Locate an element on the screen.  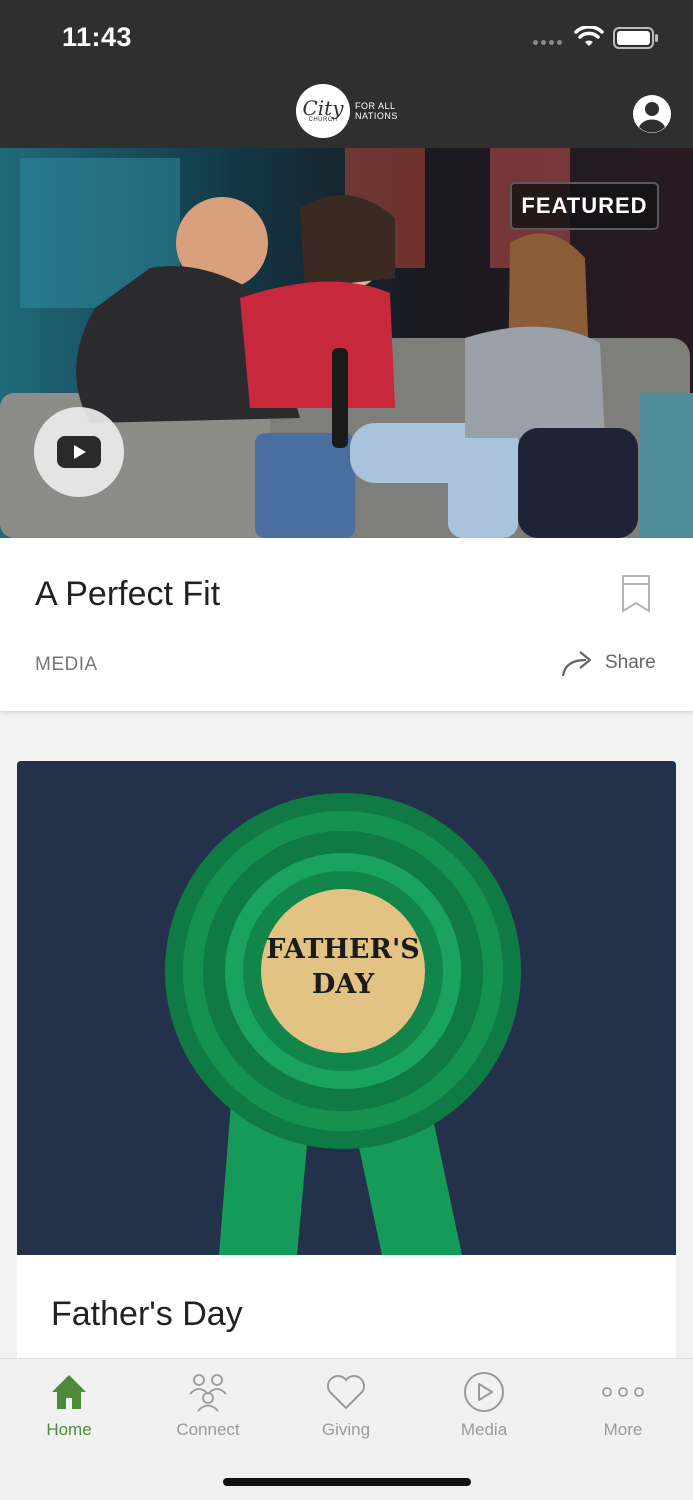
tab-more: More is located at coordinates (623, 1405).